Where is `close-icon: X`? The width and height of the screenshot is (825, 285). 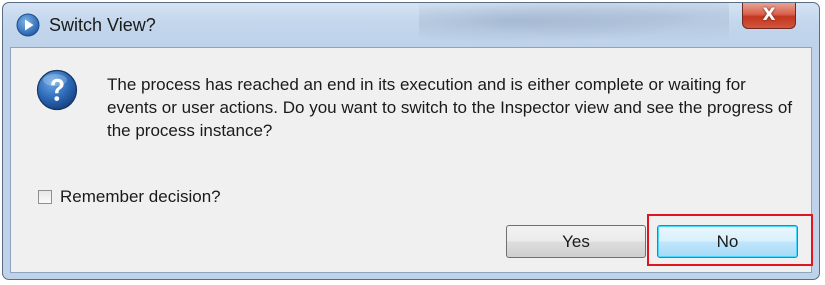
close-icon: X is located at coordinates (769, 15).